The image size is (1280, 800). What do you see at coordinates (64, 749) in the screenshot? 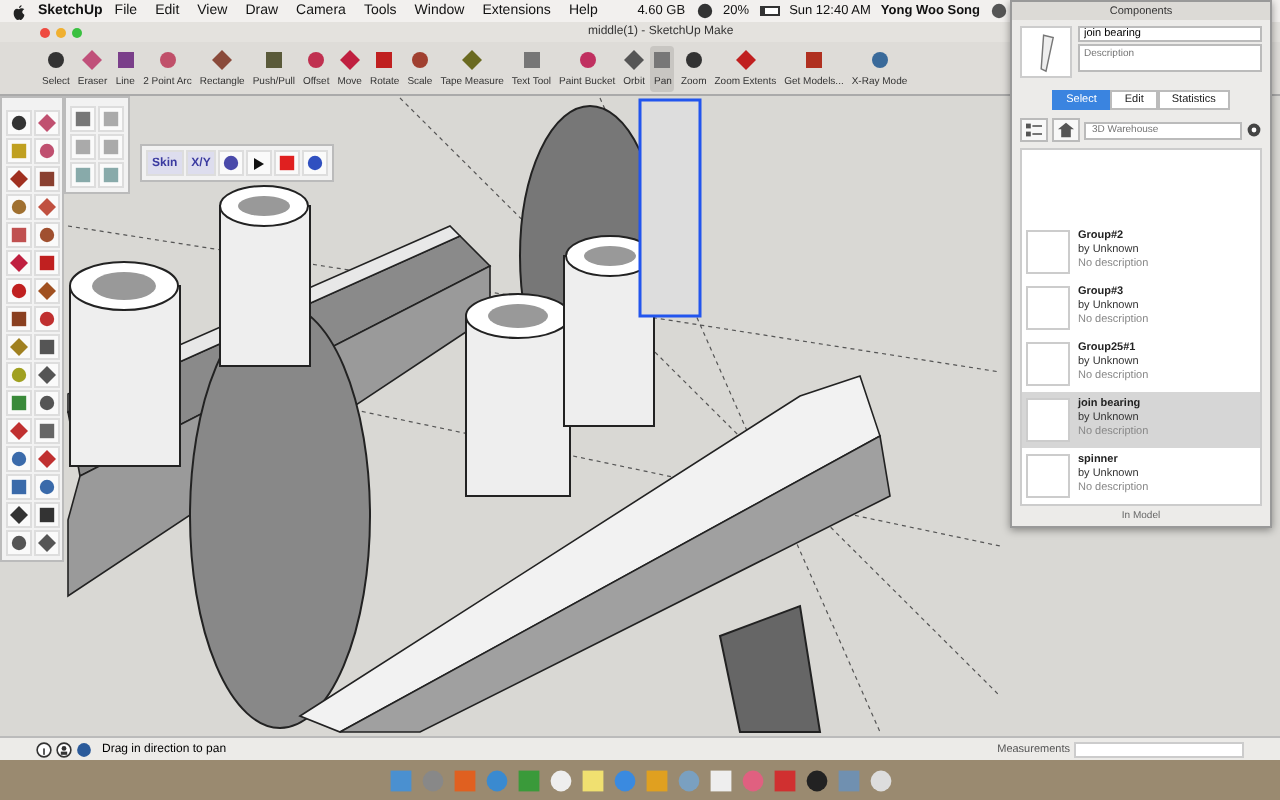
I see `person-icon` at bounding box center [64, 749].